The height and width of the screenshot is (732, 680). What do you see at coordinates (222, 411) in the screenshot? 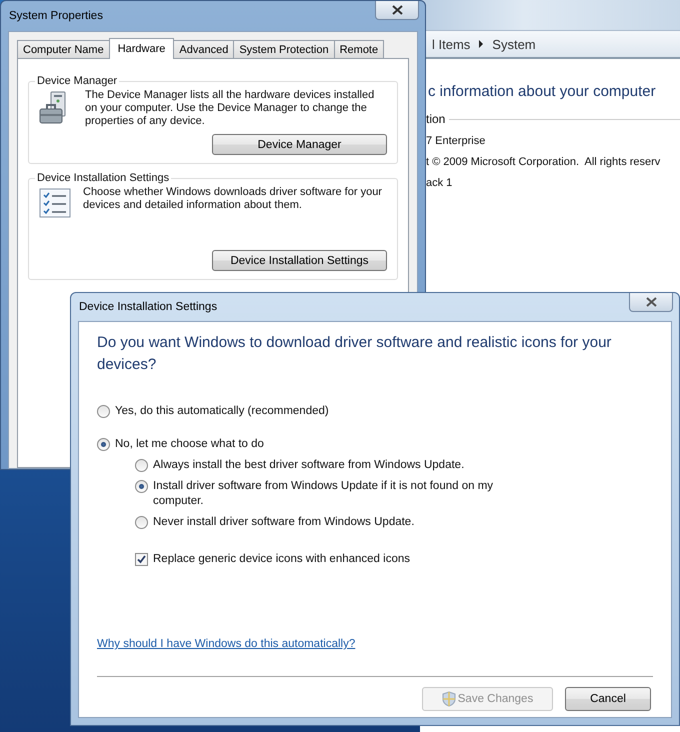
I see `option-label: Yes, do this automatically (recommended)` at bounding box center [222, 411].